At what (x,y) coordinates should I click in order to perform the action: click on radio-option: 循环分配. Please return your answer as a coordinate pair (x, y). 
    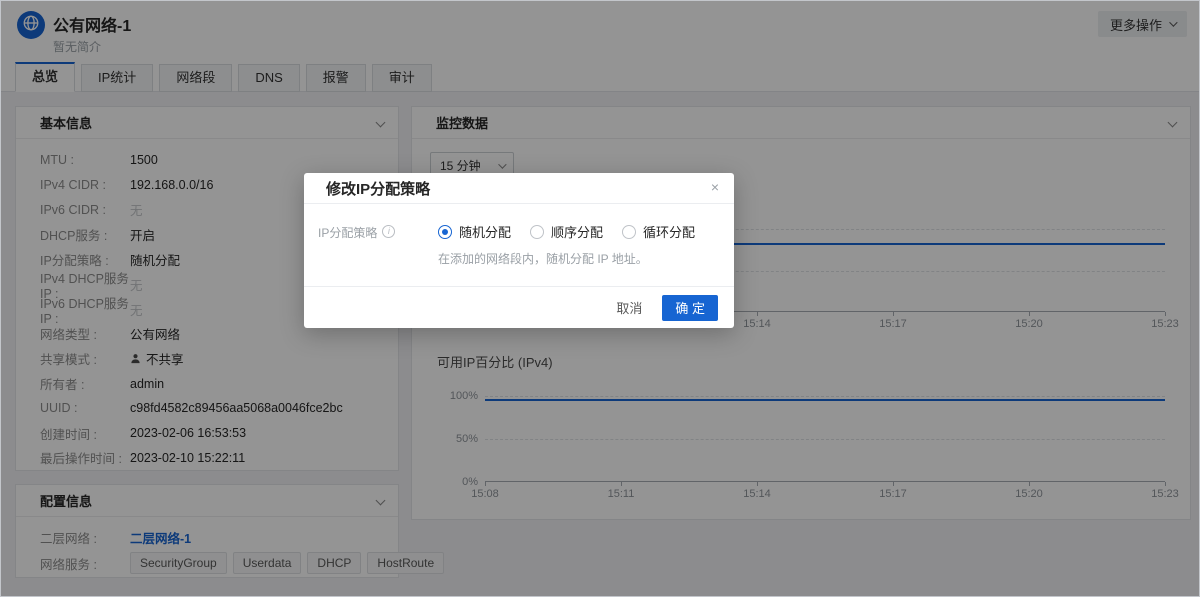
    Looking at the image, I should click on (658, 231).